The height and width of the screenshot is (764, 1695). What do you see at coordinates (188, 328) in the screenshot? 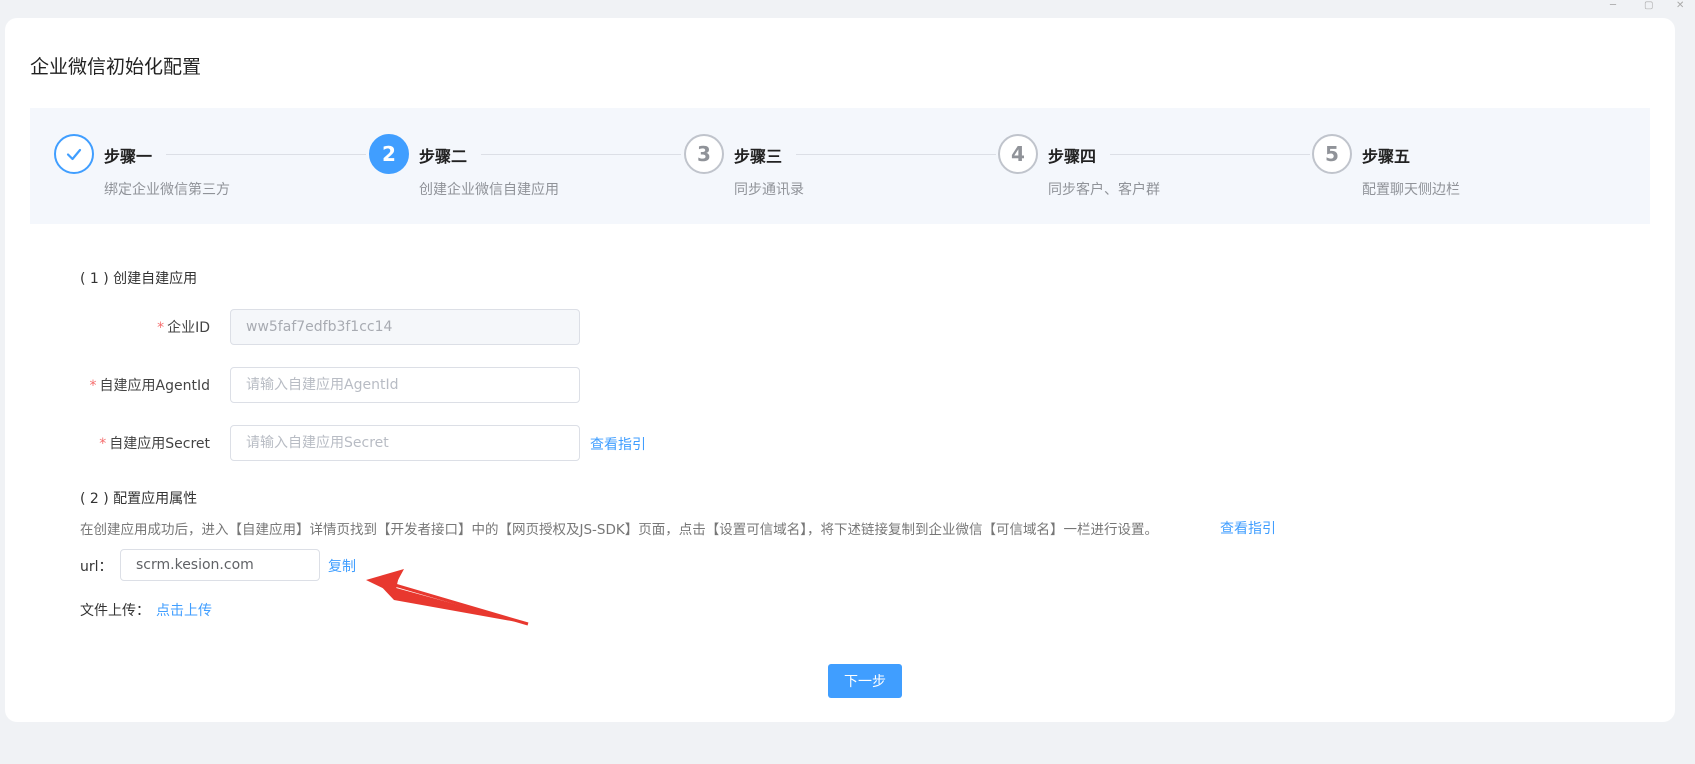
I see `corp-id-label-text: 企业ID` at bounding box center [188, 328].